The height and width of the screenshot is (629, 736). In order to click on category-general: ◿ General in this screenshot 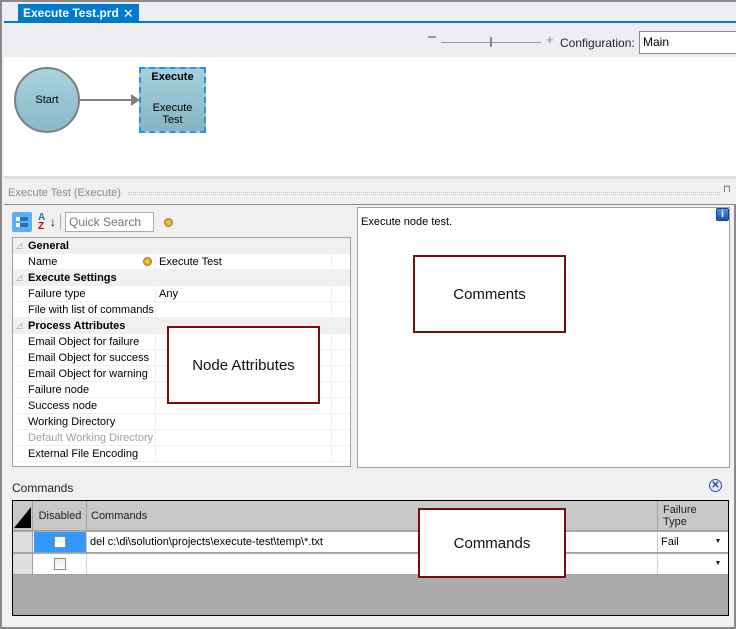, I will do `click(181, 246)`.